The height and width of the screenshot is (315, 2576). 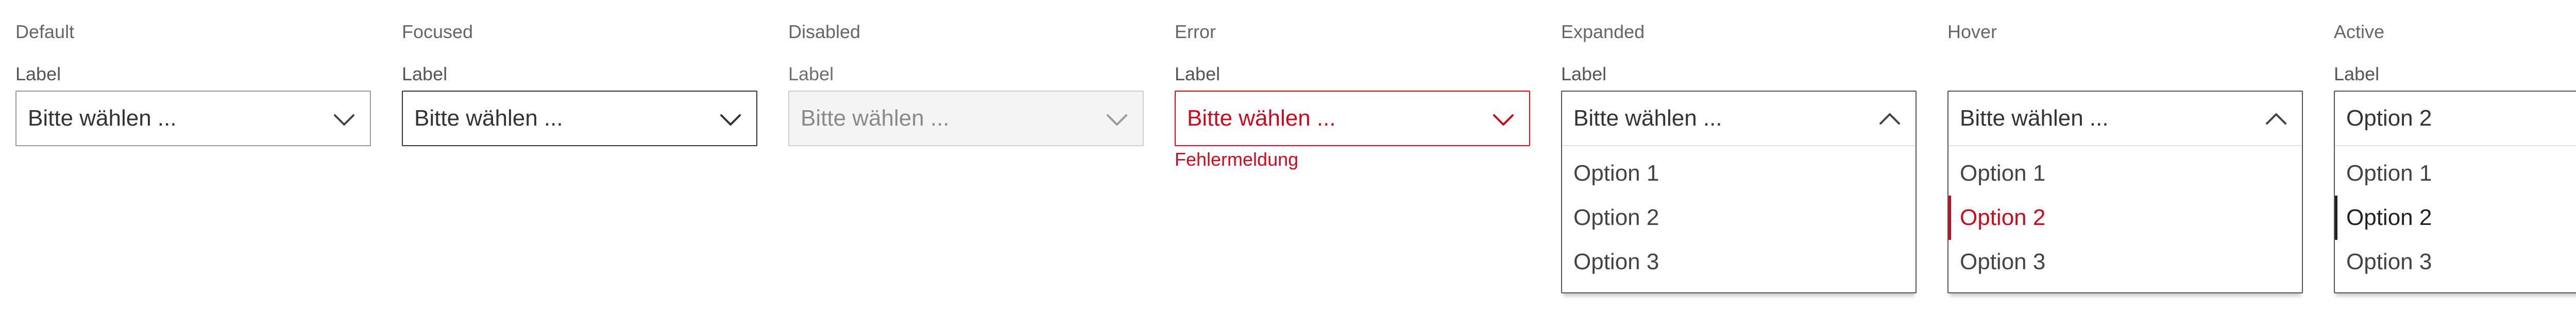 What do you see at coordinates (45, 31) in the screenshot?
I see `state-title: Default` at bounding box center [45, 31].